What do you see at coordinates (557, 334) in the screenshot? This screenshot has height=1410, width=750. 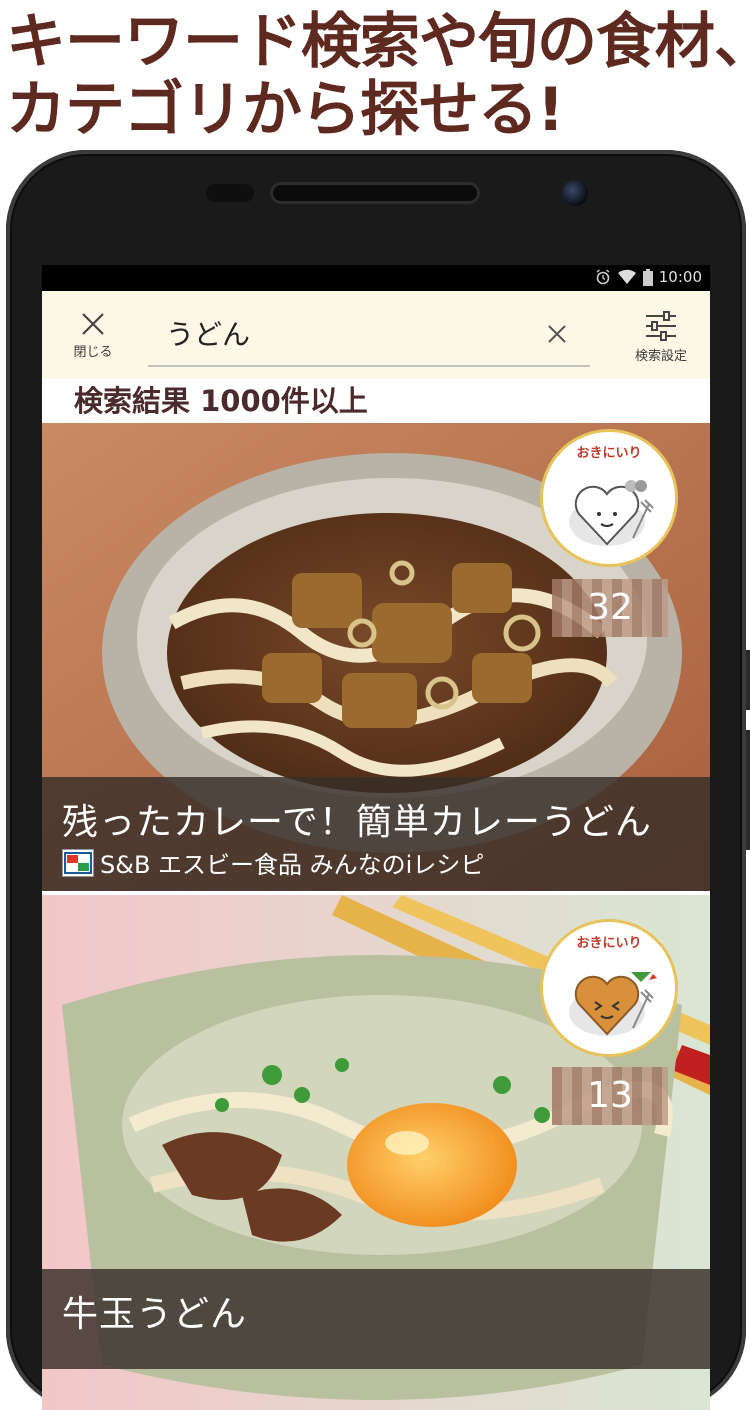 I see `clear-search-icon` at bounding box center [557, 334].